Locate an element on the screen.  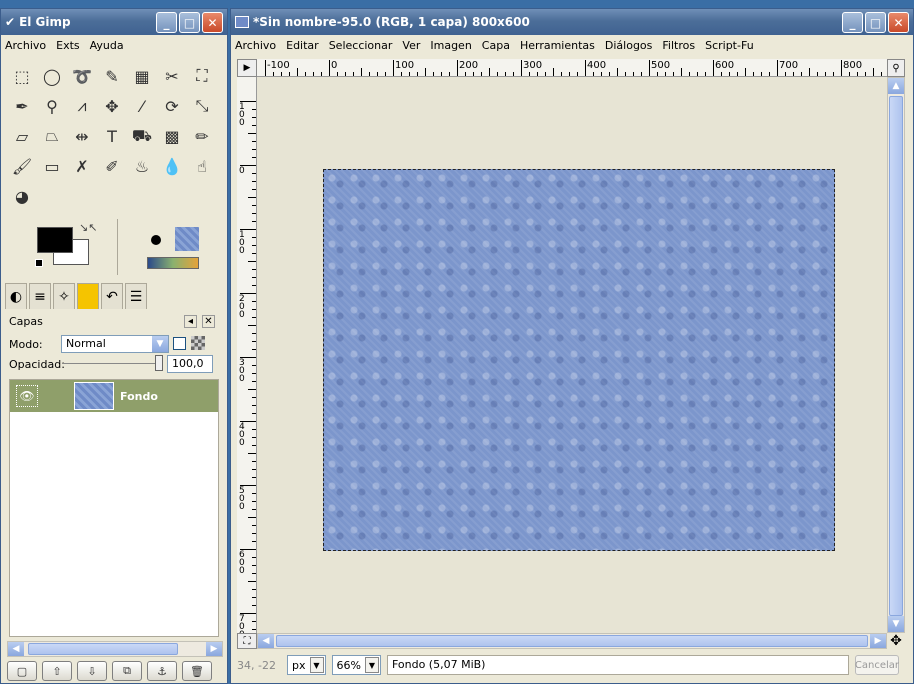
airbrush-icon: ✗ is located at coordinates (82, 166).